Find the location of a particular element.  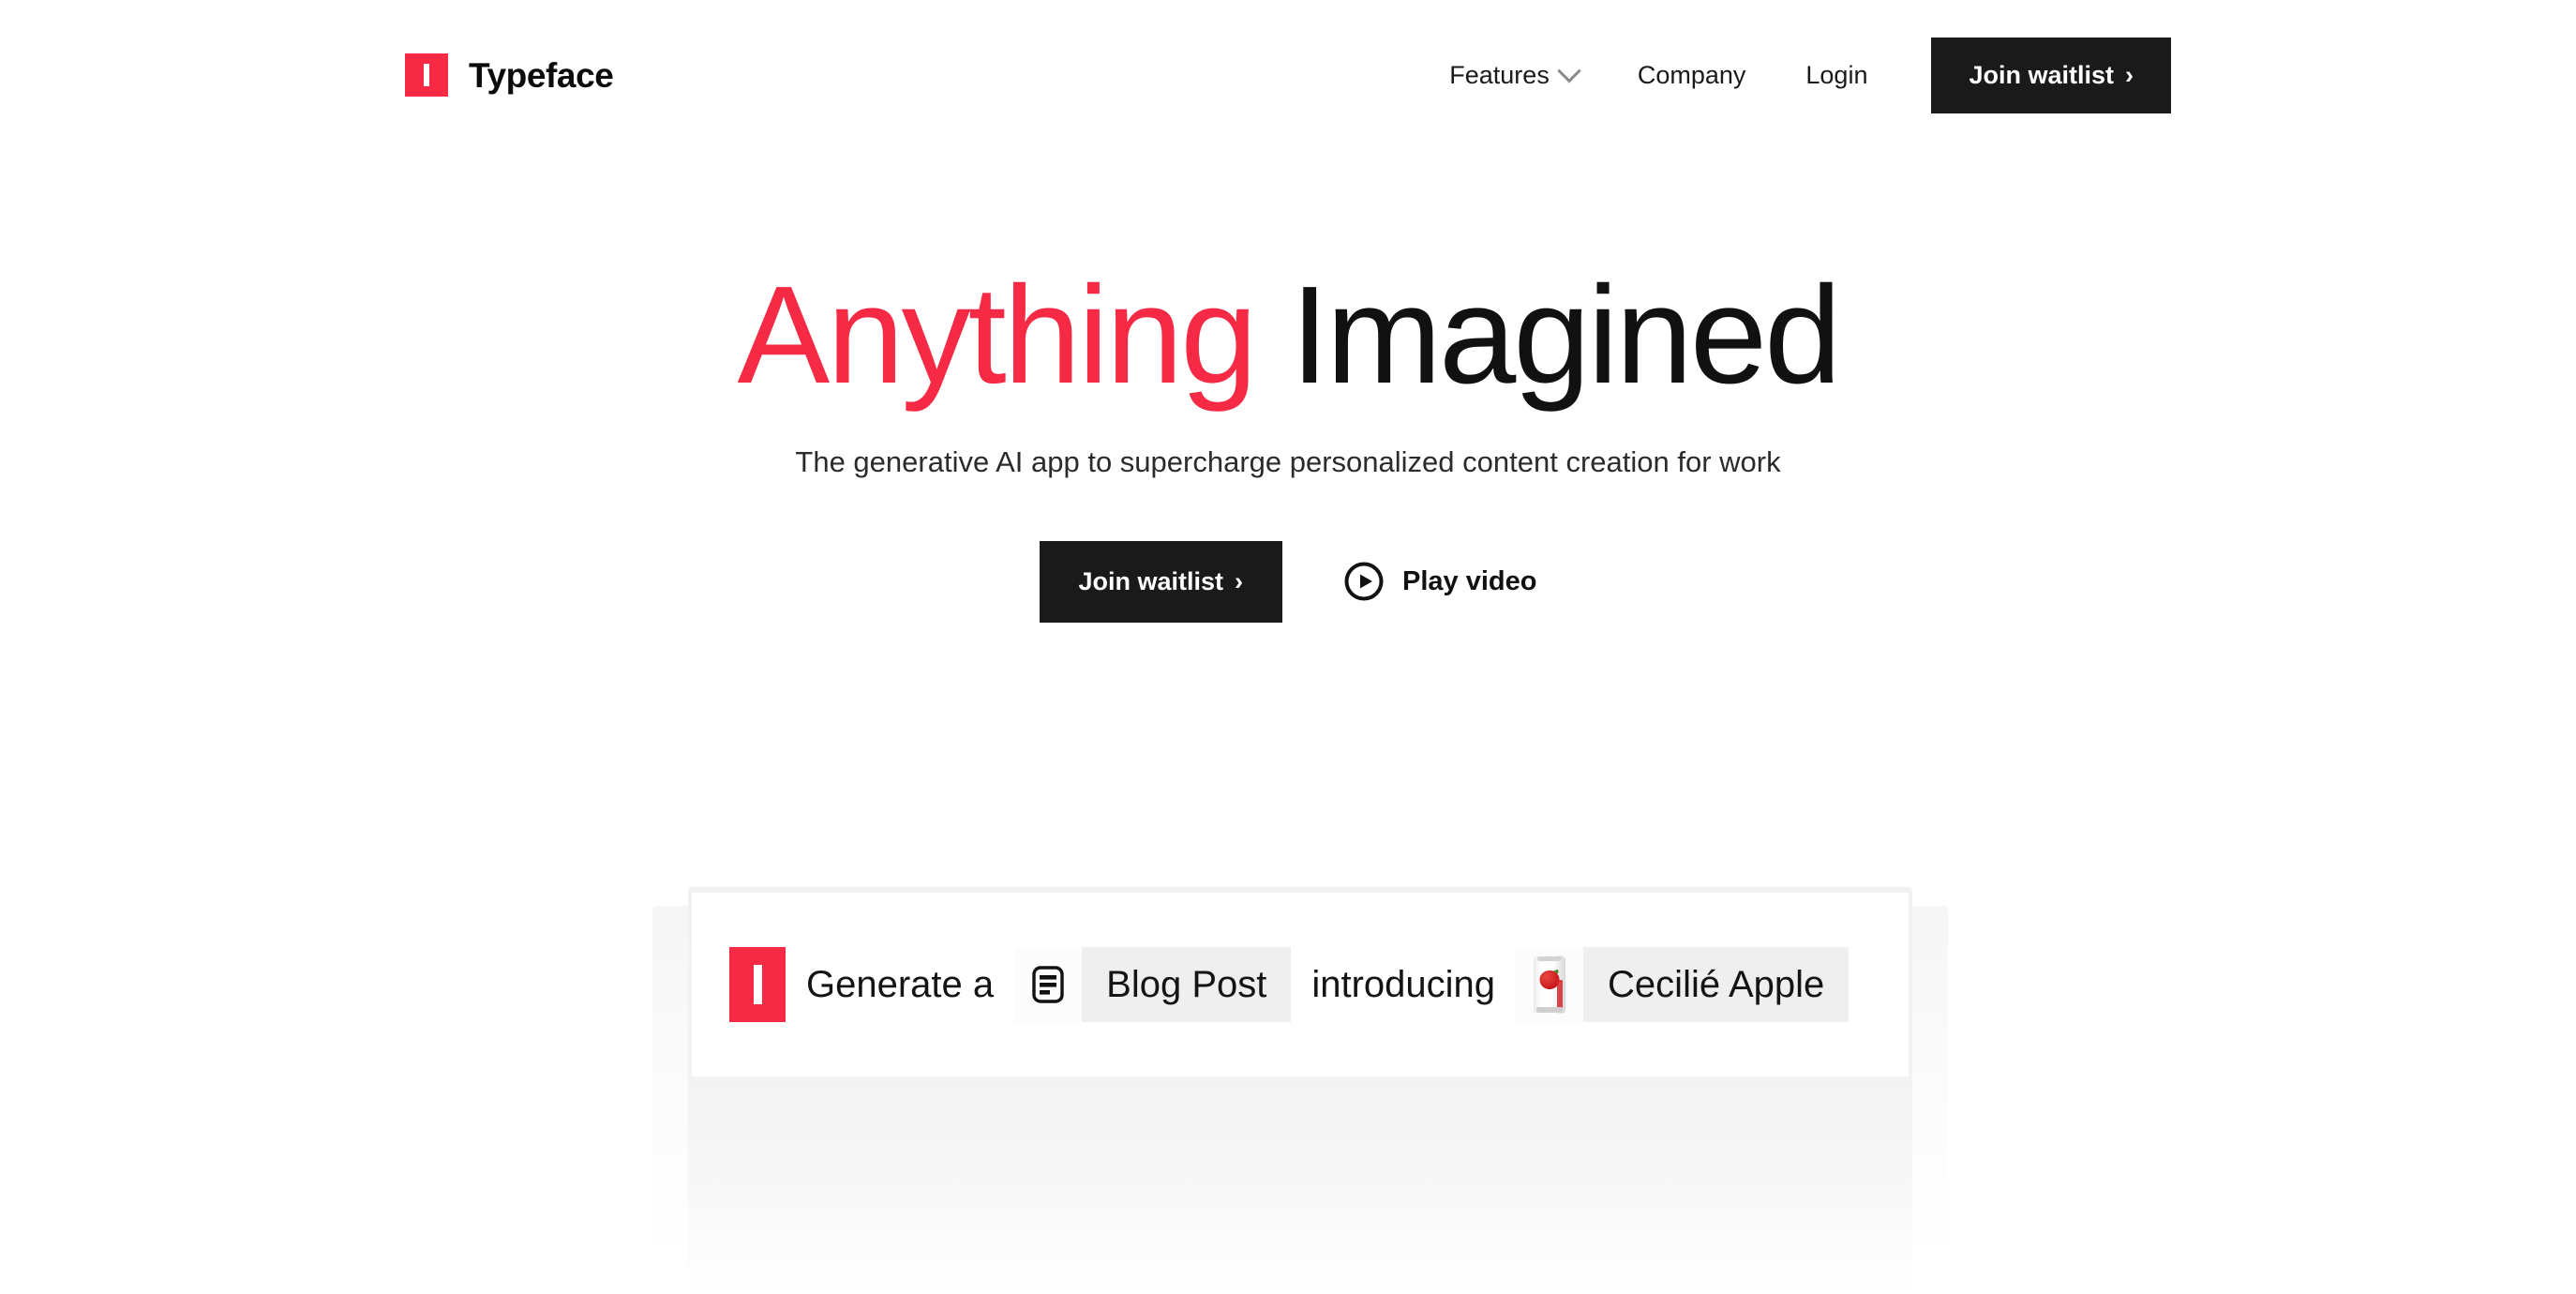

primary-nav: Features Company Login Join waitlist › is located at coordinates (1795, 75).